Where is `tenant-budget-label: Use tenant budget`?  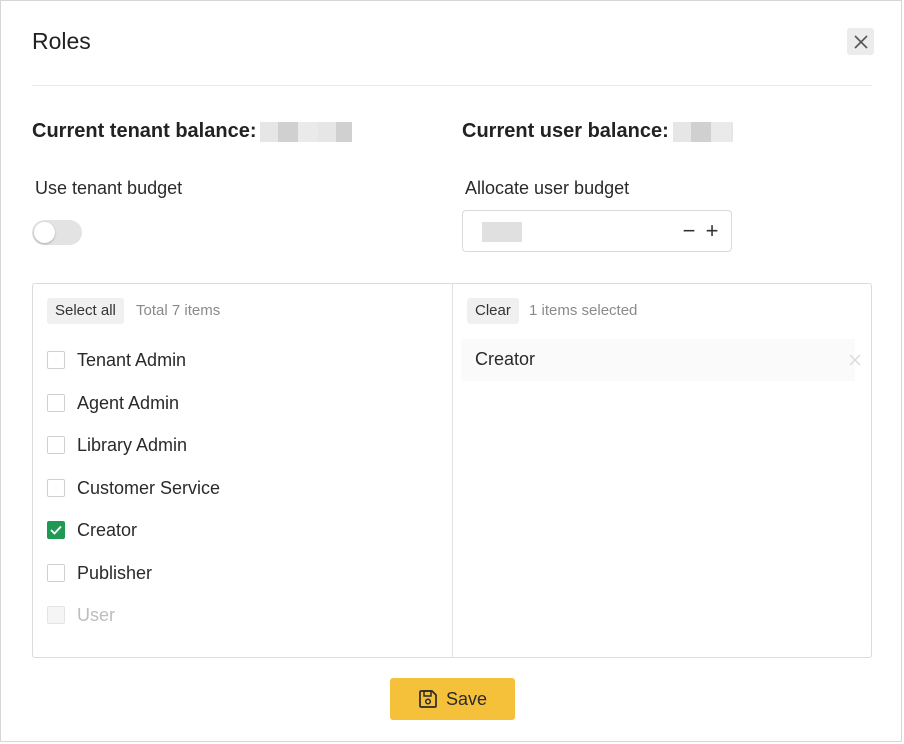
tenant-budget-label: Use tenant budget is located at coordinates (109, 188).